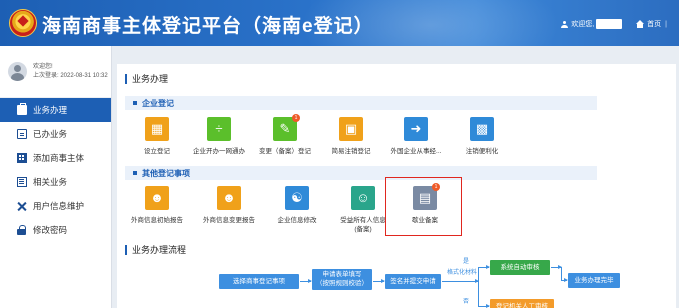 This screenshot has height=308, width=679. I want to click on flow-branch-line, so click(478, 287).